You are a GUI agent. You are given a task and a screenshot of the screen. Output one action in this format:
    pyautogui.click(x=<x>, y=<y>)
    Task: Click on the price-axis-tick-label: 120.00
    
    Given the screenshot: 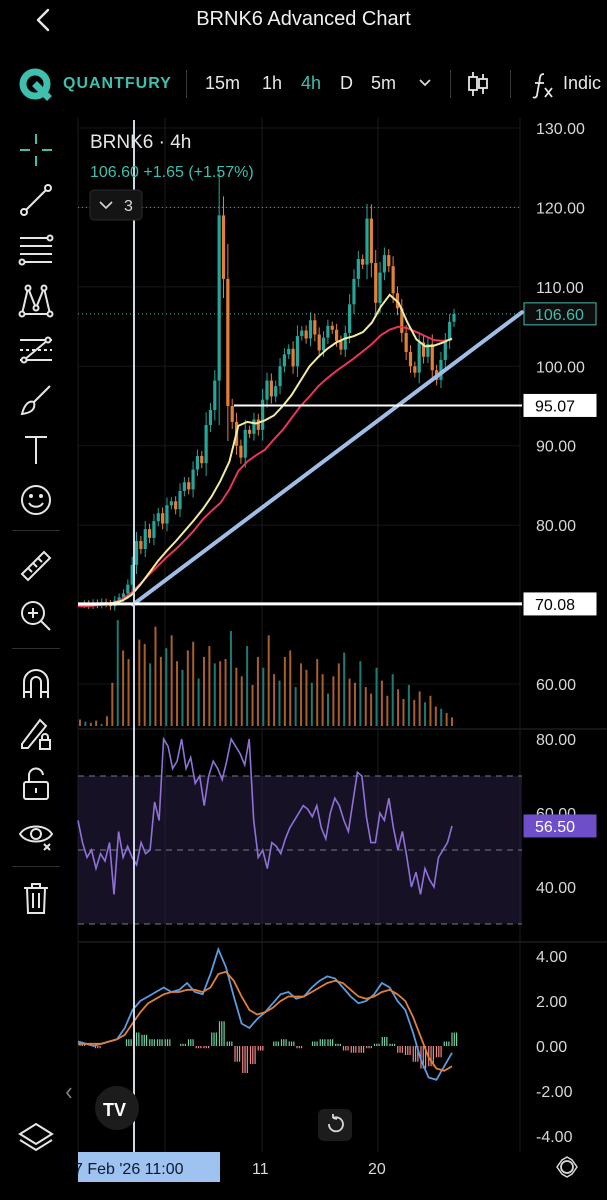 What is the action you would take?
    pyautogui.click(x=560, y=208)
    